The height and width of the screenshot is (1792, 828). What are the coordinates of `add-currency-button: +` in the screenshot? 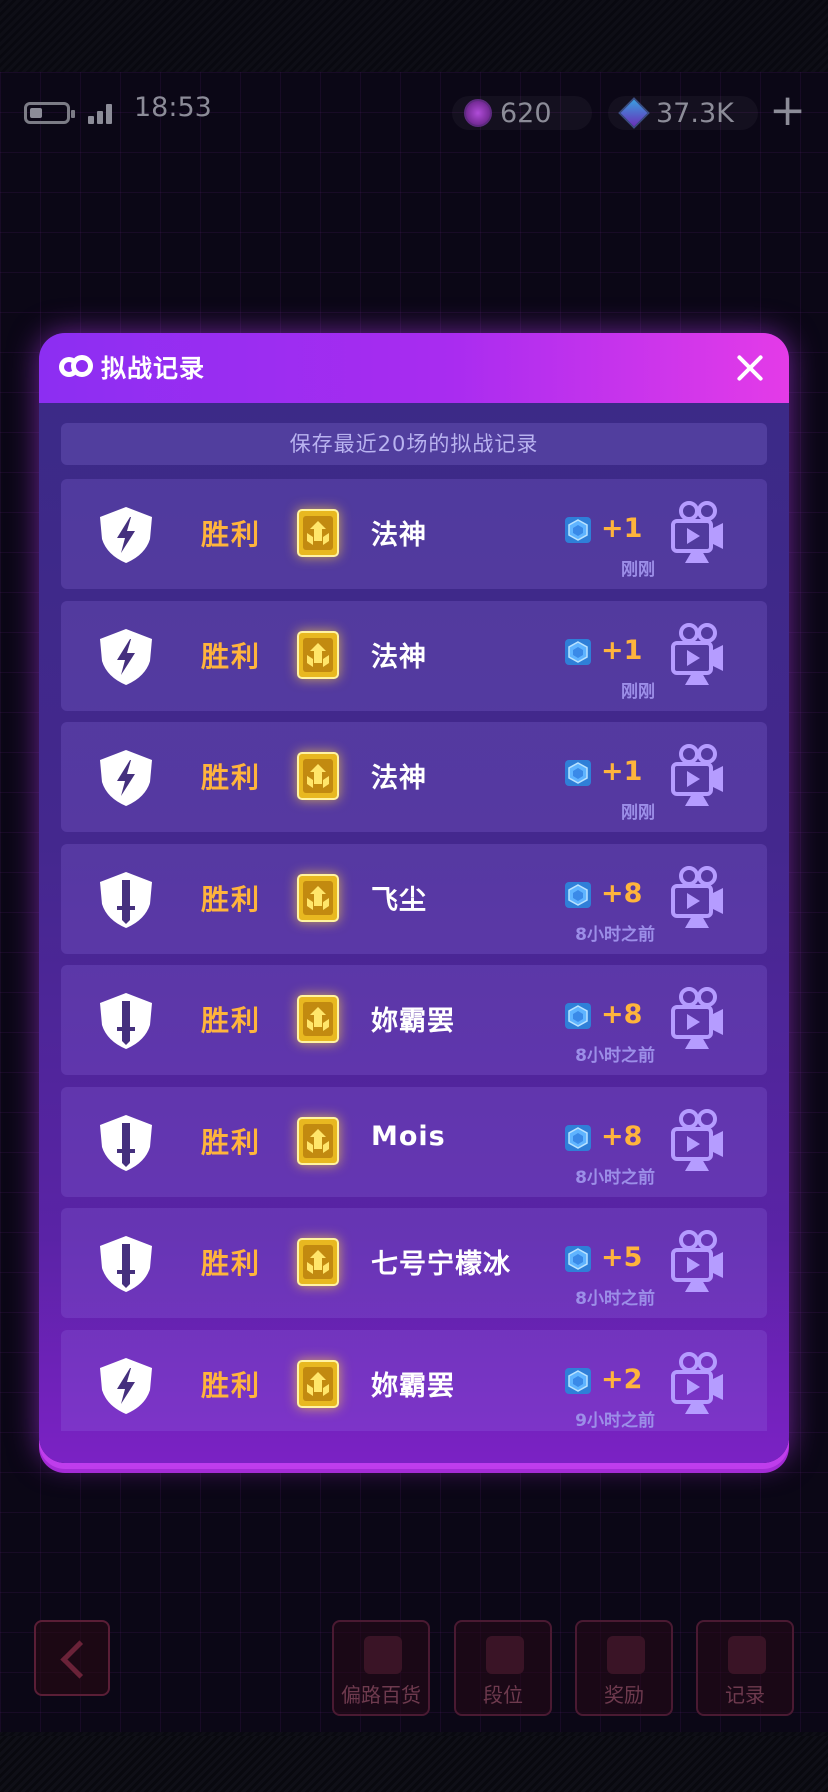 It's located at (787, 111).